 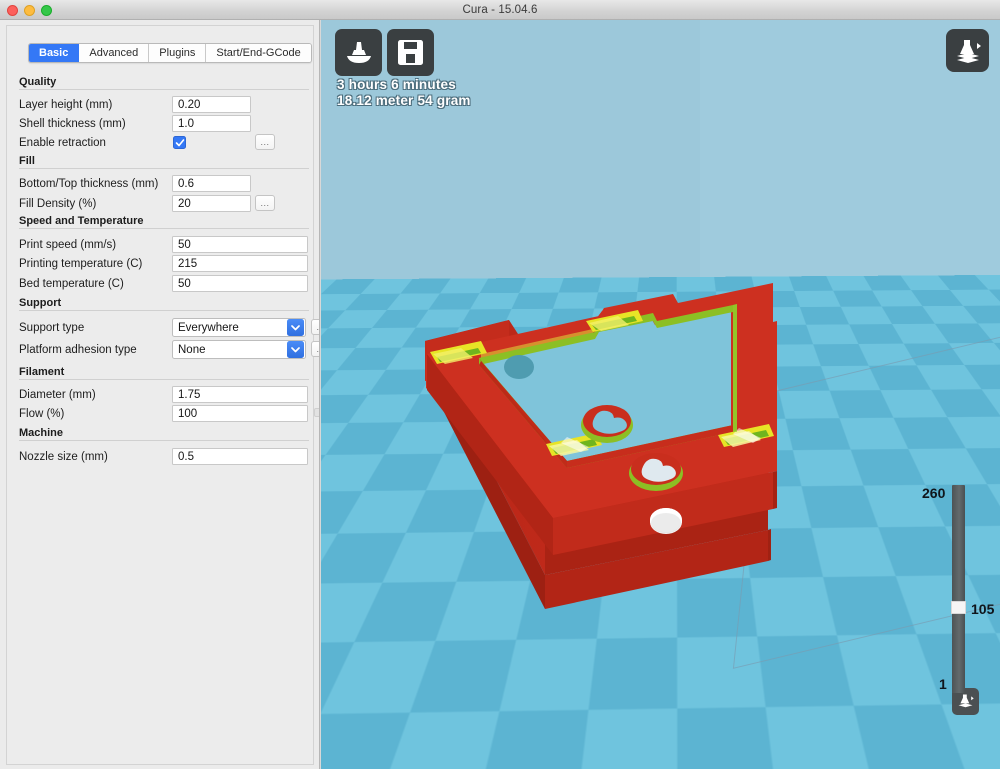 What do you see at coordinates (42, 413) in the screenshot?
I see `setting-label-flow: Flow (%)` at bounding box center [42, 413].